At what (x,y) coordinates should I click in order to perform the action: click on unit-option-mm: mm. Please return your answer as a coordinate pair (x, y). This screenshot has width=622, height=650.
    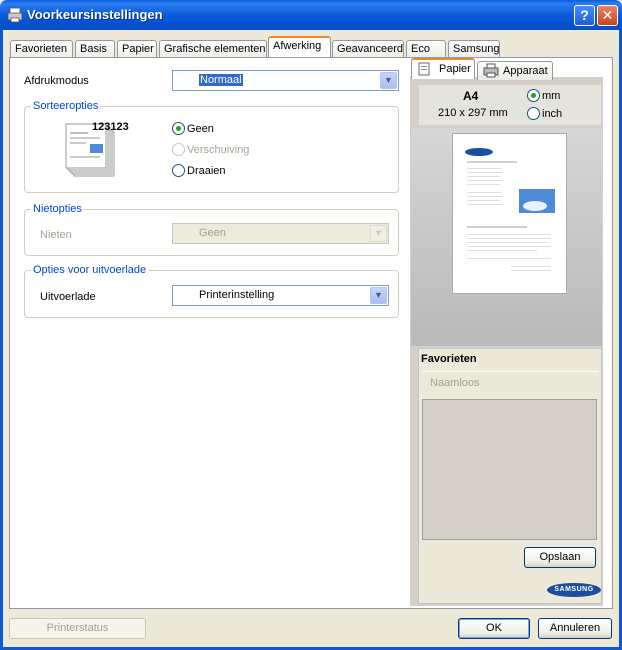
    Looking at the image, I should click on (543, 95).